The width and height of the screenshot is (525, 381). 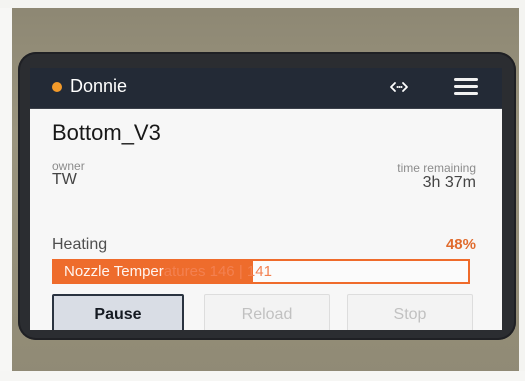 What do you see at coordinates (522, 190) in the screenshot?
I see `photo-right-edge` at bounding box center [522, 190].